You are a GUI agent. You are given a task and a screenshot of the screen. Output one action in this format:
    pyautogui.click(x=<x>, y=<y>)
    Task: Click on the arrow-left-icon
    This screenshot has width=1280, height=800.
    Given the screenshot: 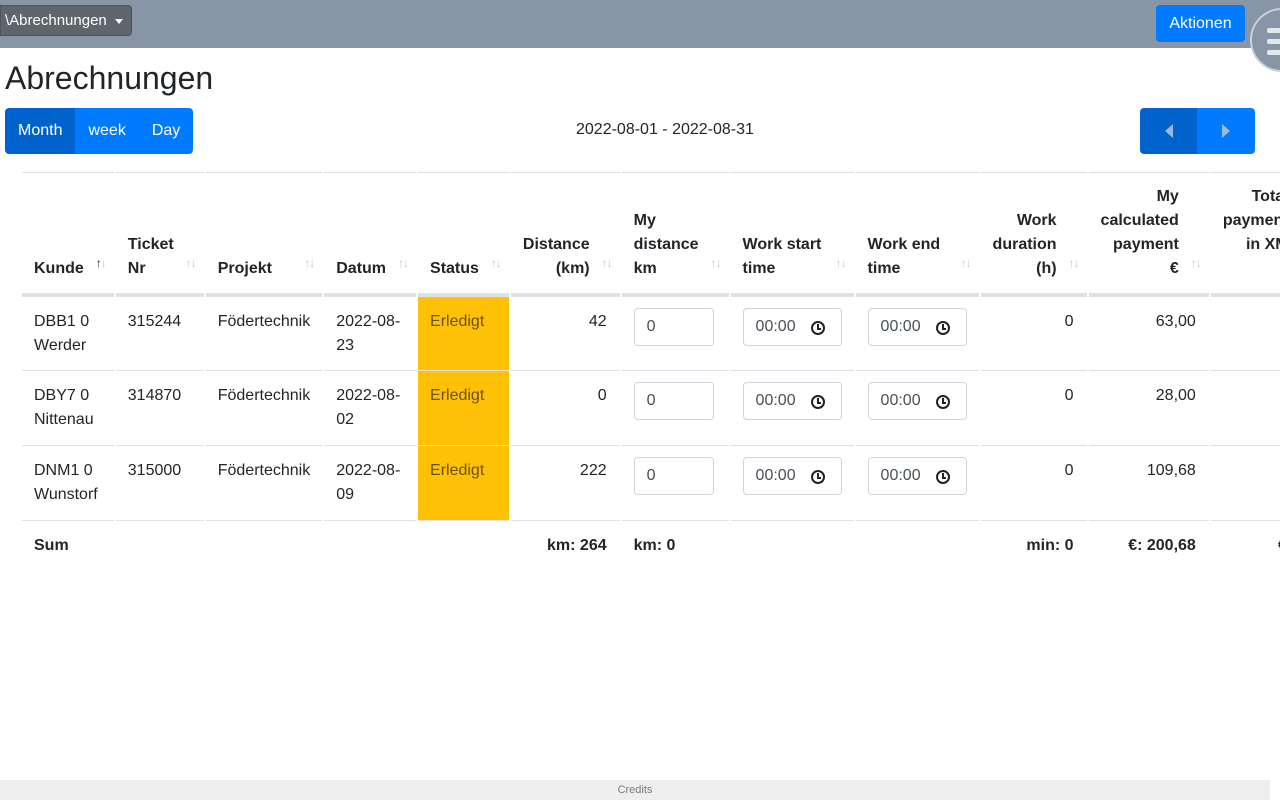 What is the action you would take?
    pyautogui.click(x=1168, y=131)
    